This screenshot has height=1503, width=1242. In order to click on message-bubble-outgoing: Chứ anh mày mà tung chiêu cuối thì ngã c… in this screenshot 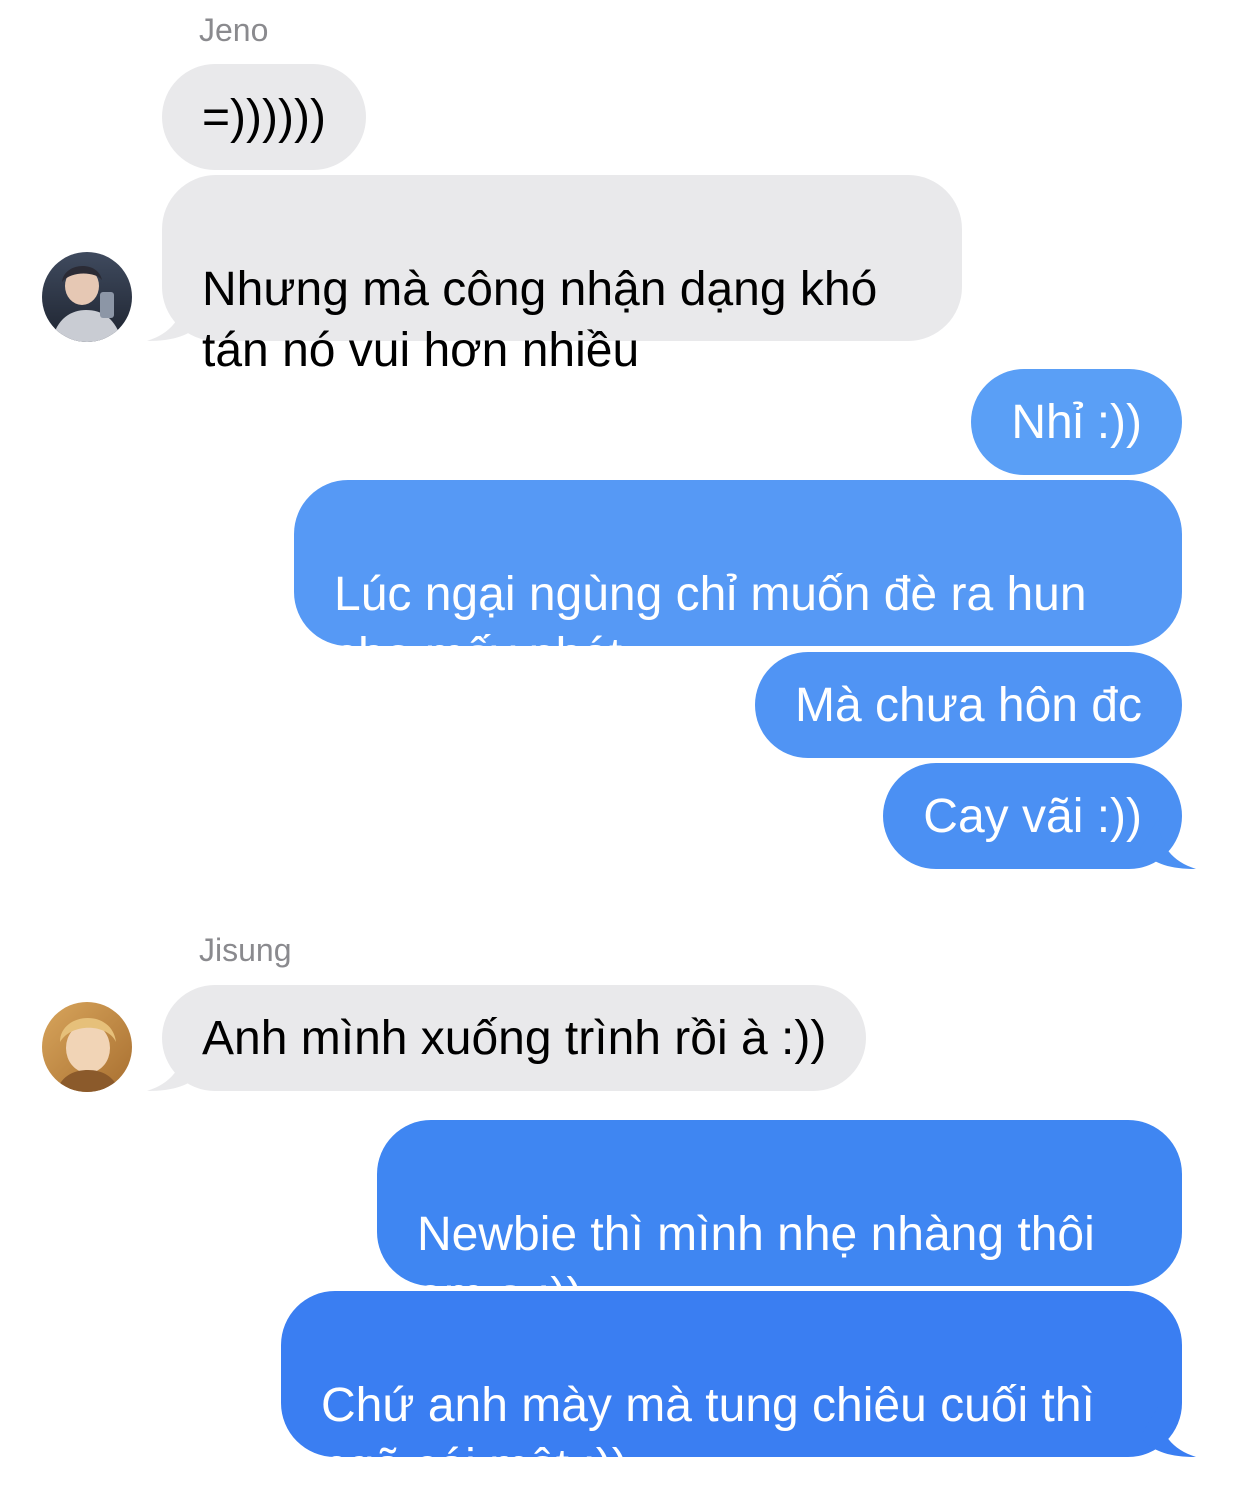, I will do `click(731, 1392)`.